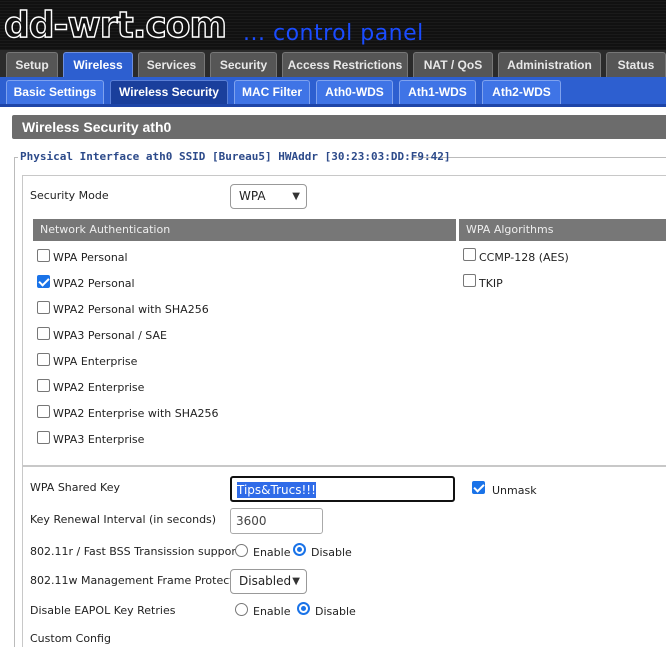  What do you see at coordinates (123, 519) in the screenshot?
I see `key-renewal-label: Key Renewal Interval (in seconds)` at bounding box center [123, 519].